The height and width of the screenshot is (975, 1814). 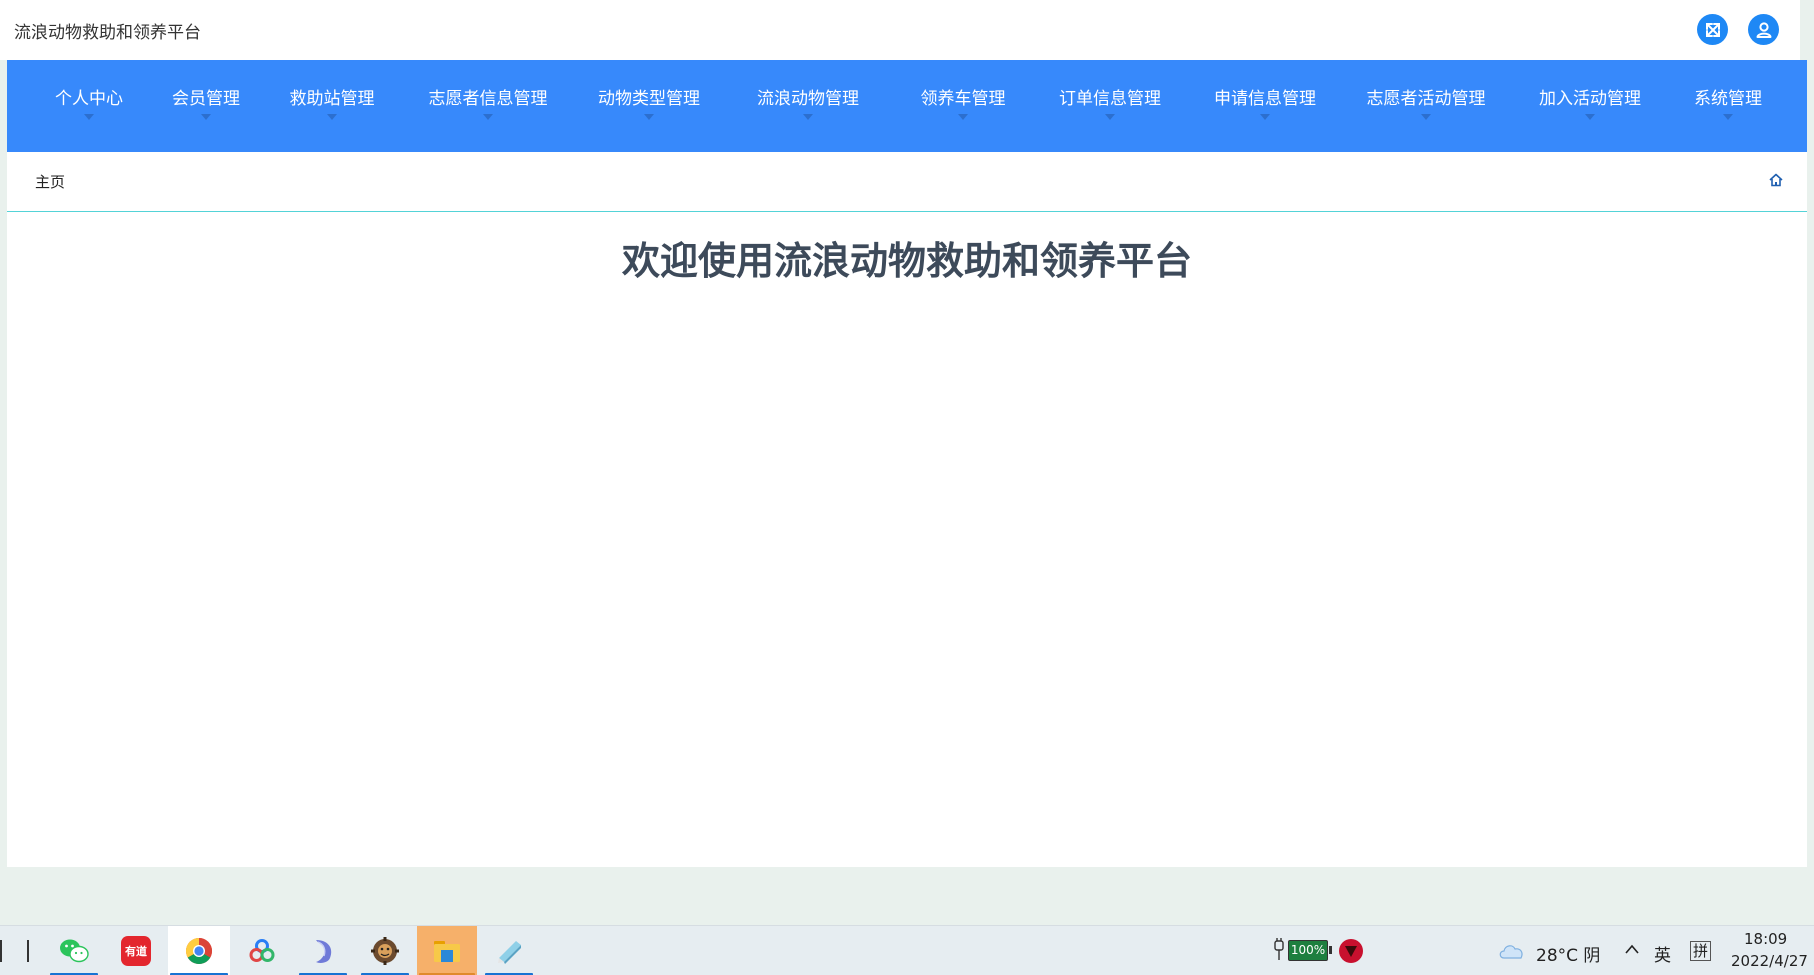 I want to click on taskbar-app-dolphin, so click(x=323, y=950).